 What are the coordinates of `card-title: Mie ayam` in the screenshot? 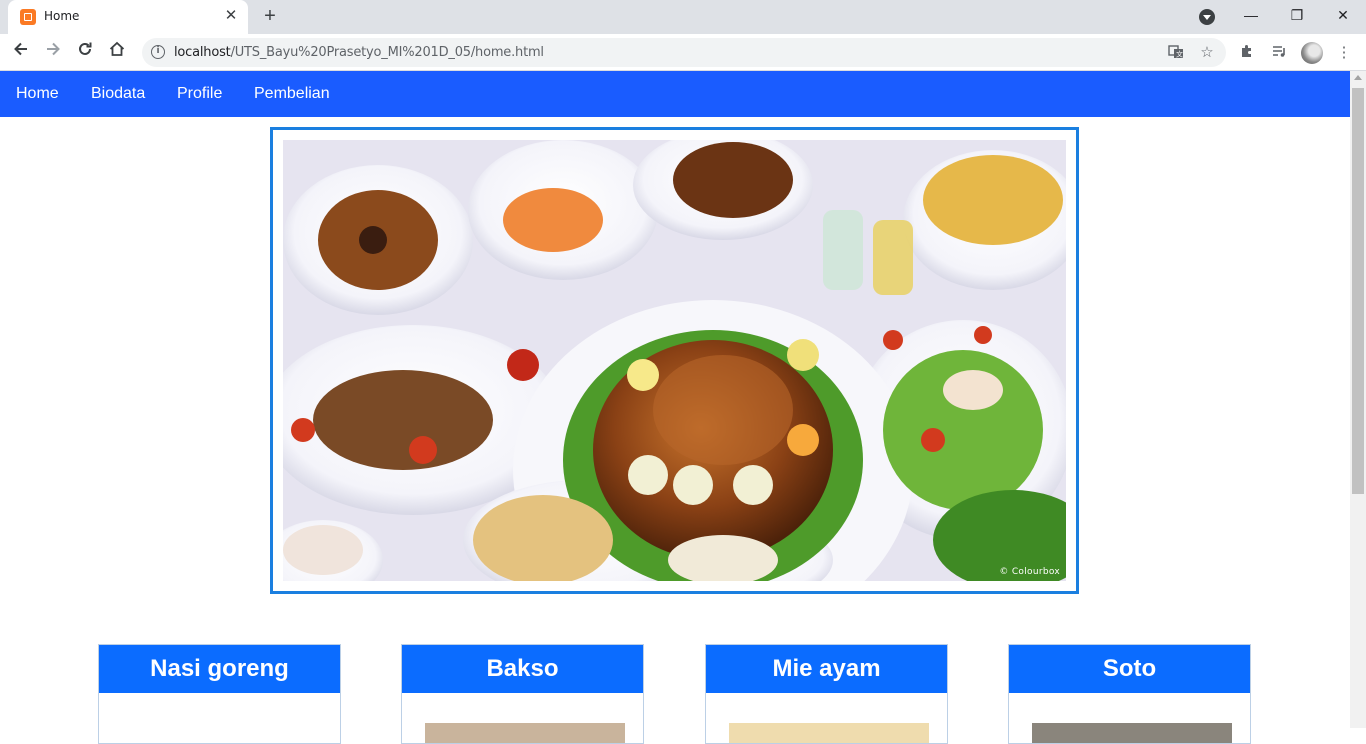 It's located at (826, 669).